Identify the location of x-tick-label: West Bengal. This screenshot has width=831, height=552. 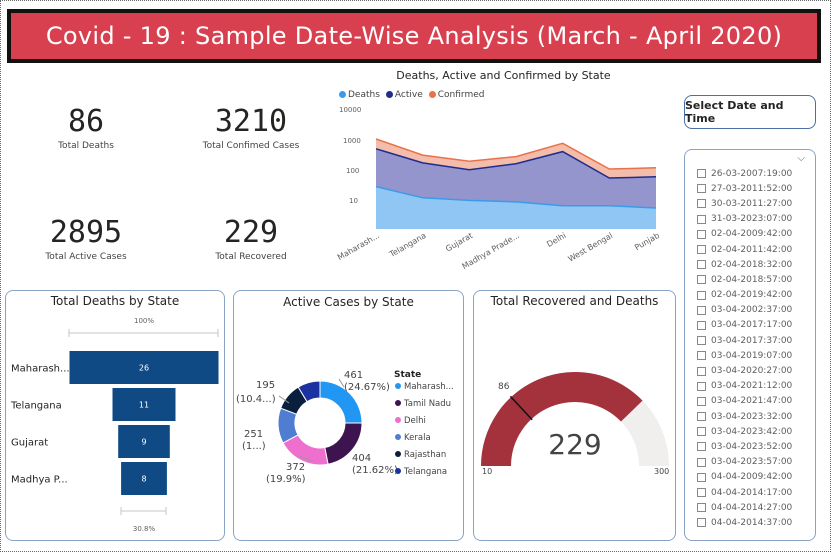
(591, 247).